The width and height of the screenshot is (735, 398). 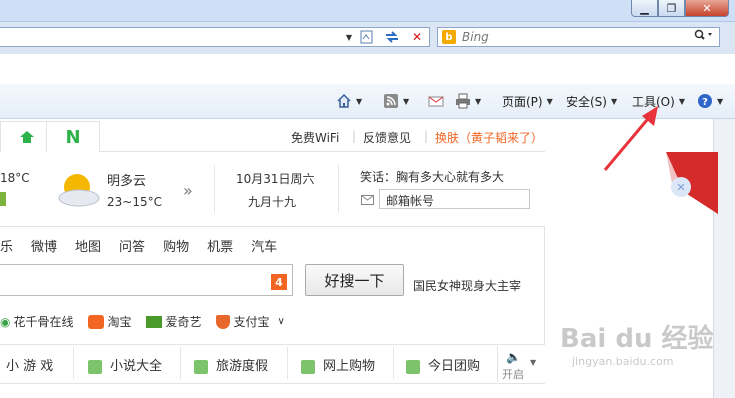 I want to click on search-submit-button: 好搜一下, so click(x=354, y=280).